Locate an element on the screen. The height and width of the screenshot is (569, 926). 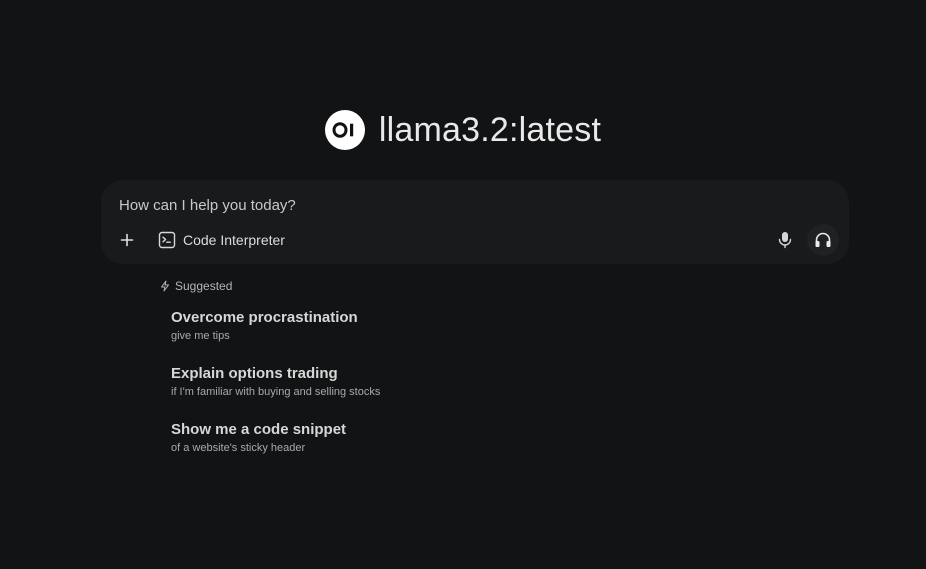
code-interpreter-label: Code Interpreter is located at coordinates (234, 240).